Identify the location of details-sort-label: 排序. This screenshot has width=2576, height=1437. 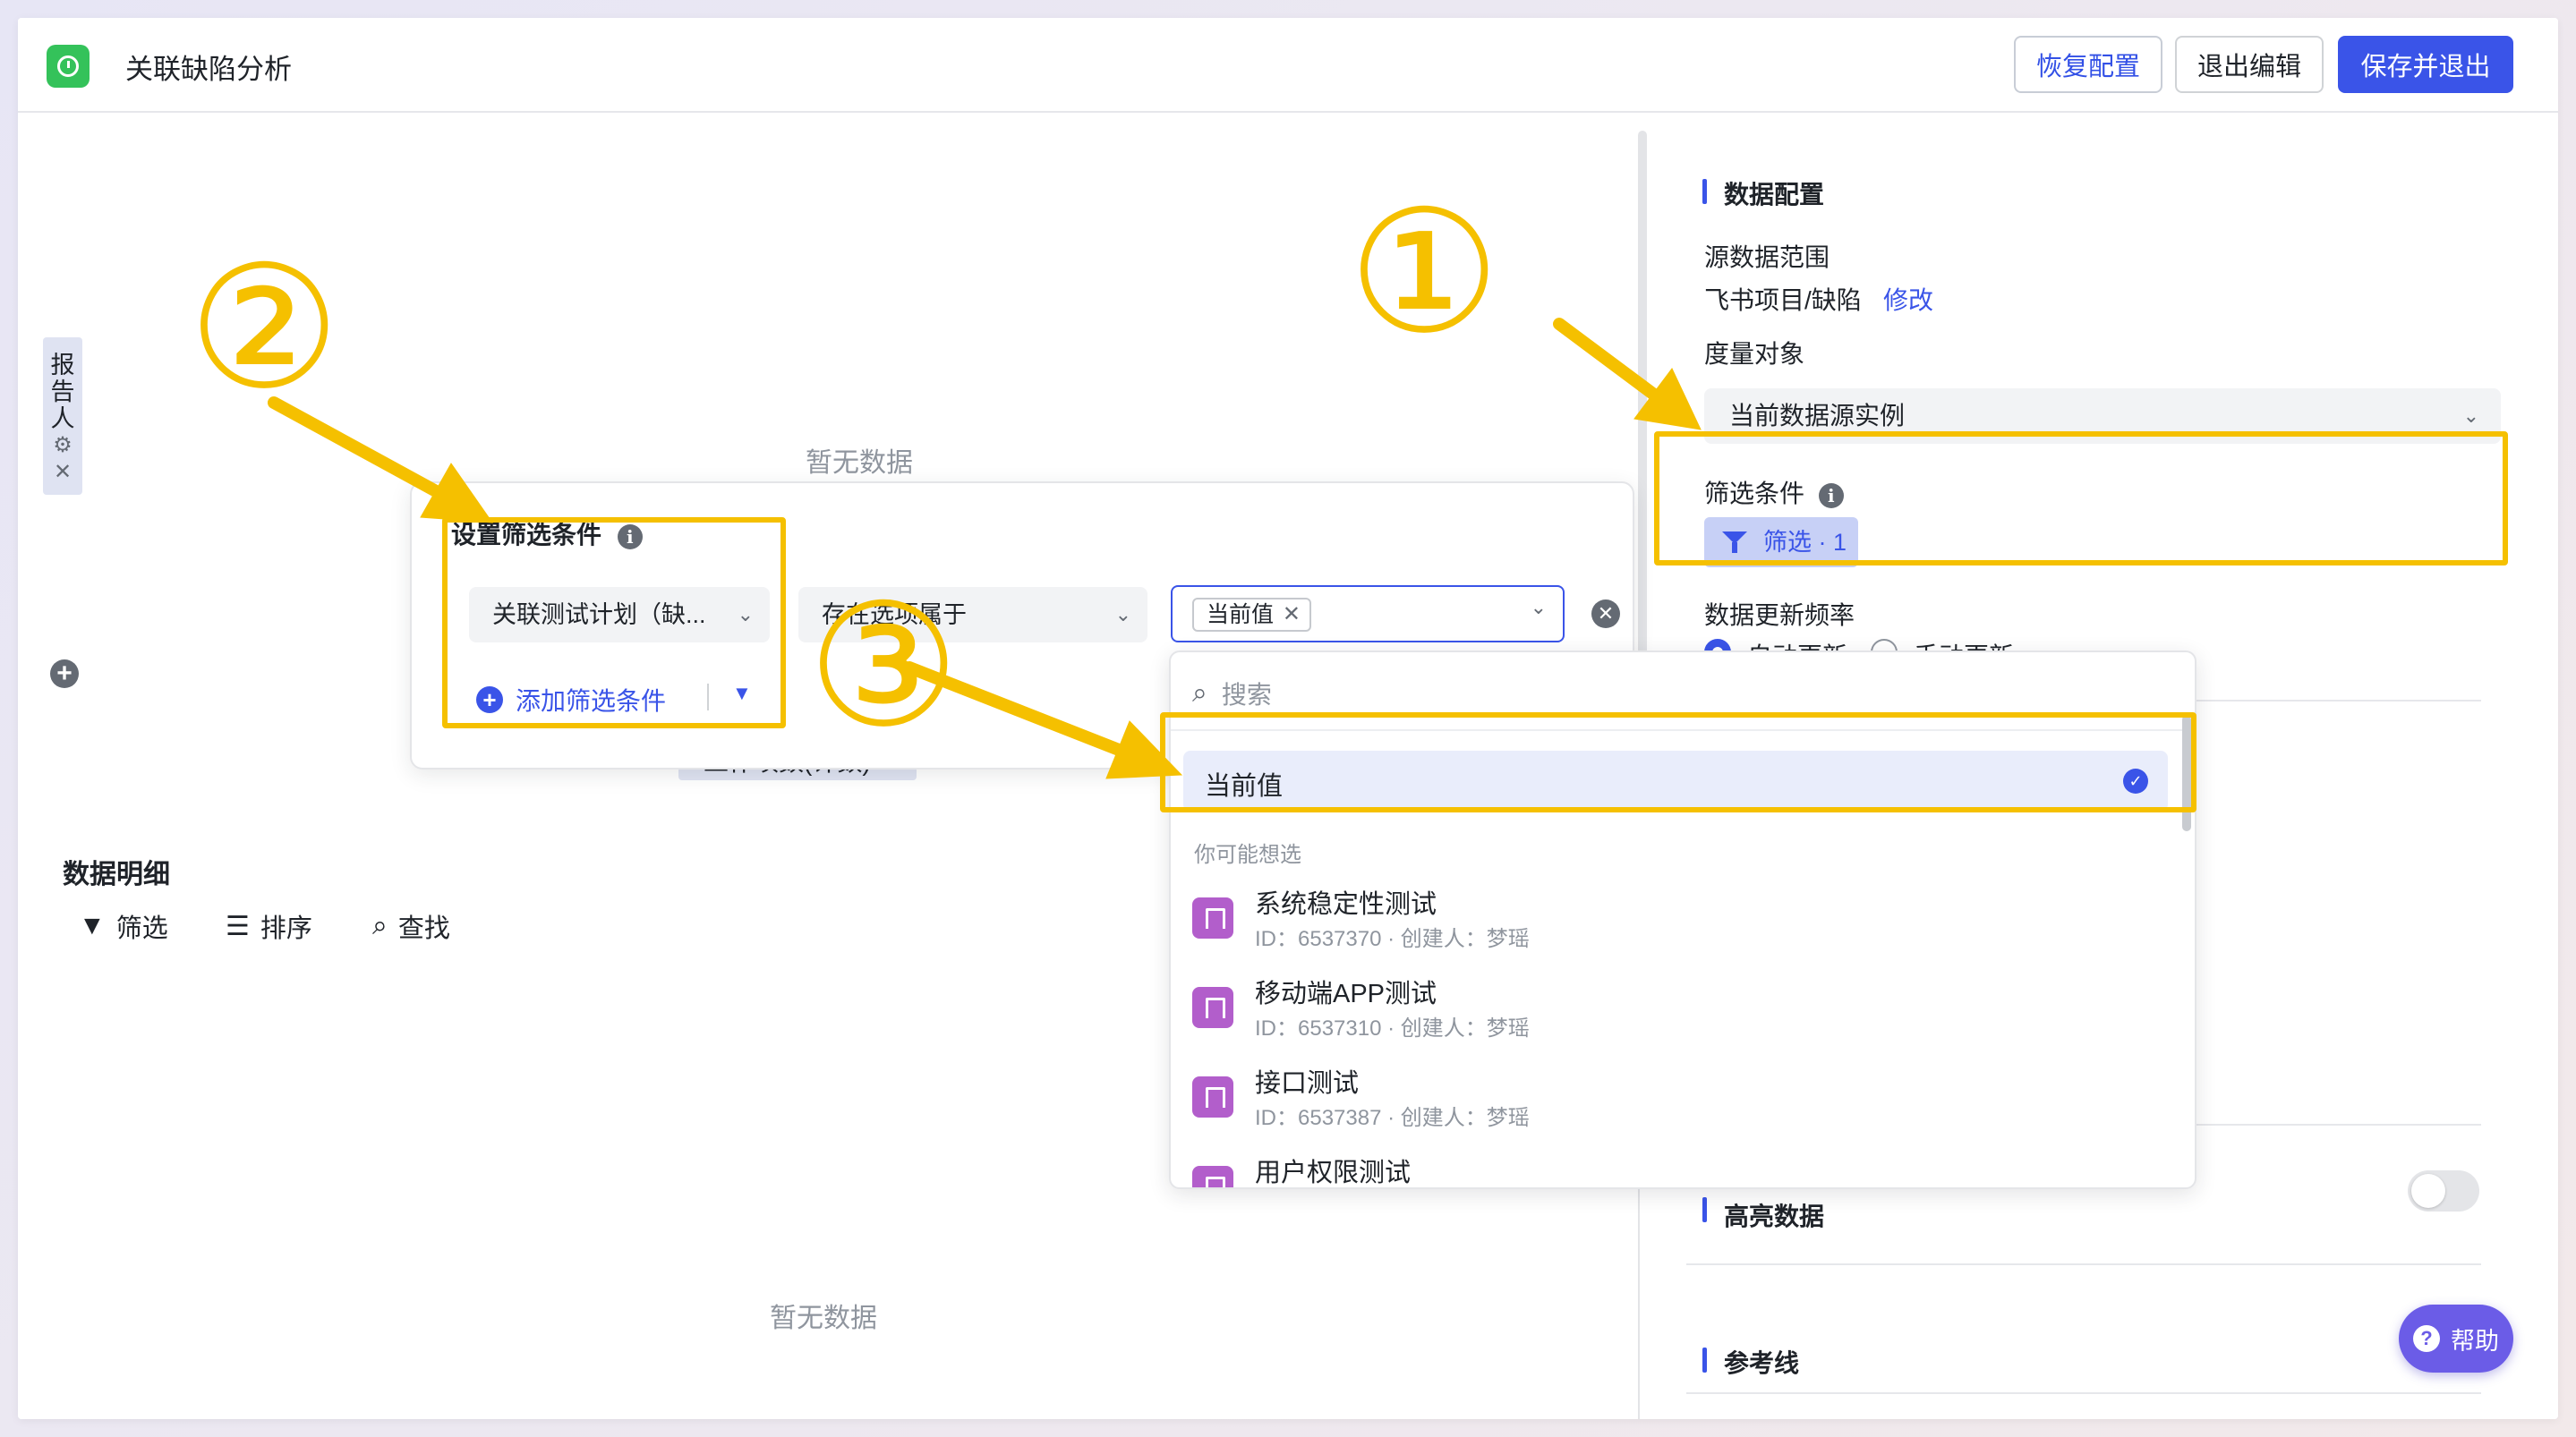
(286, 928).